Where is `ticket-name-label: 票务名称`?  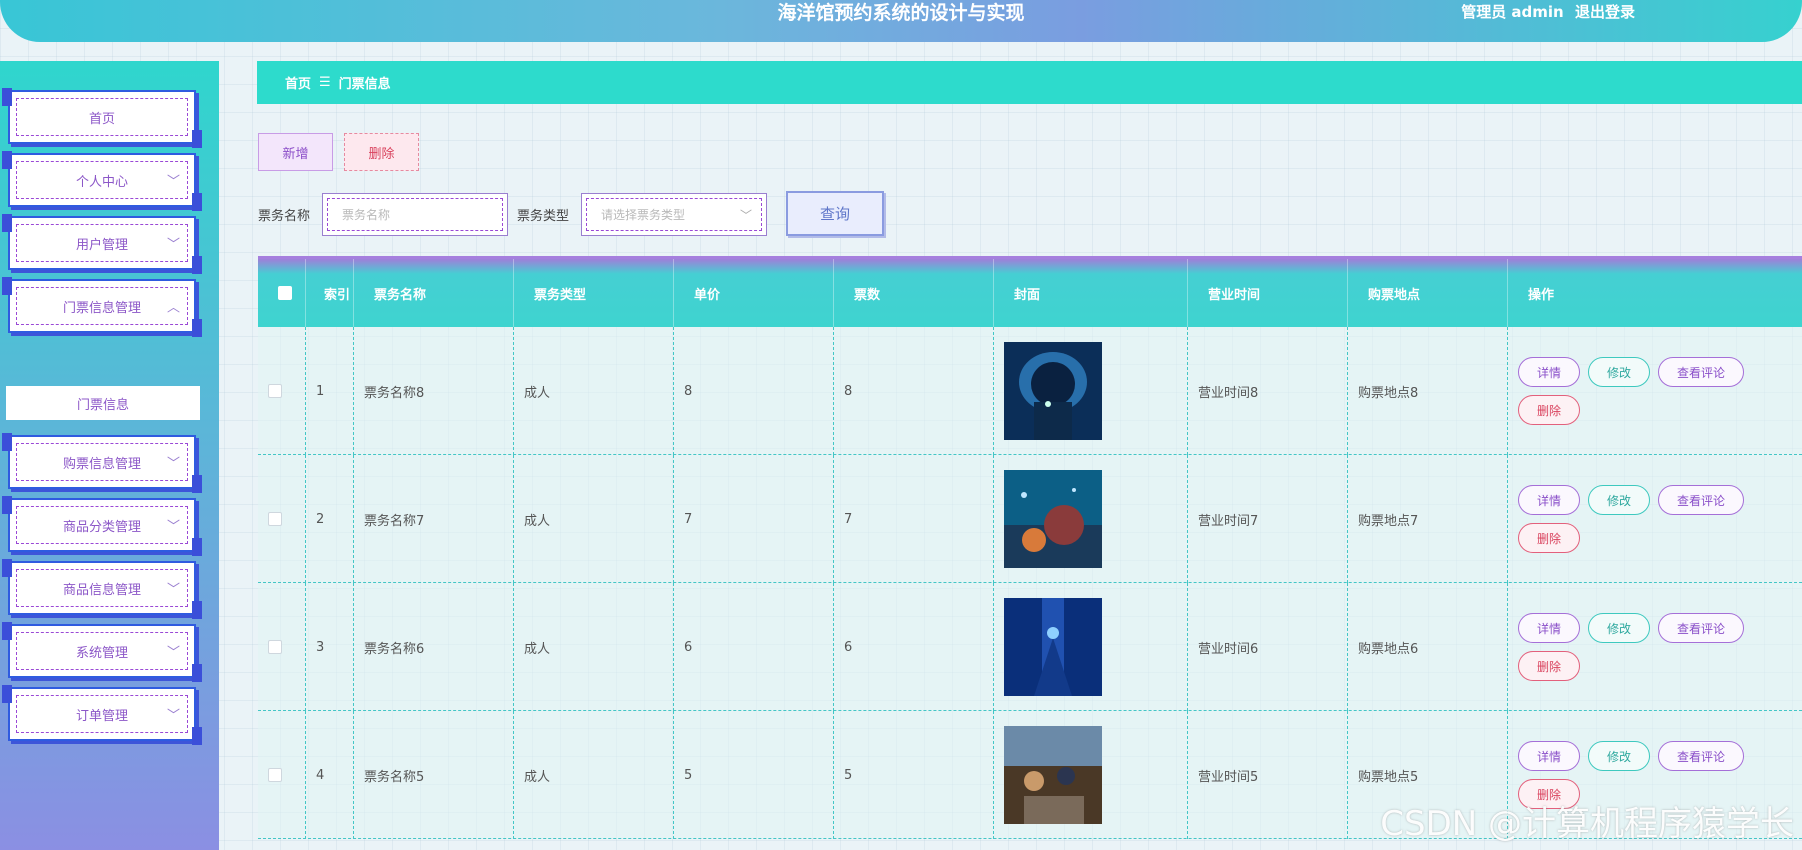
ticket-name-label: 票务名称 is located at coordinates (284, 216).